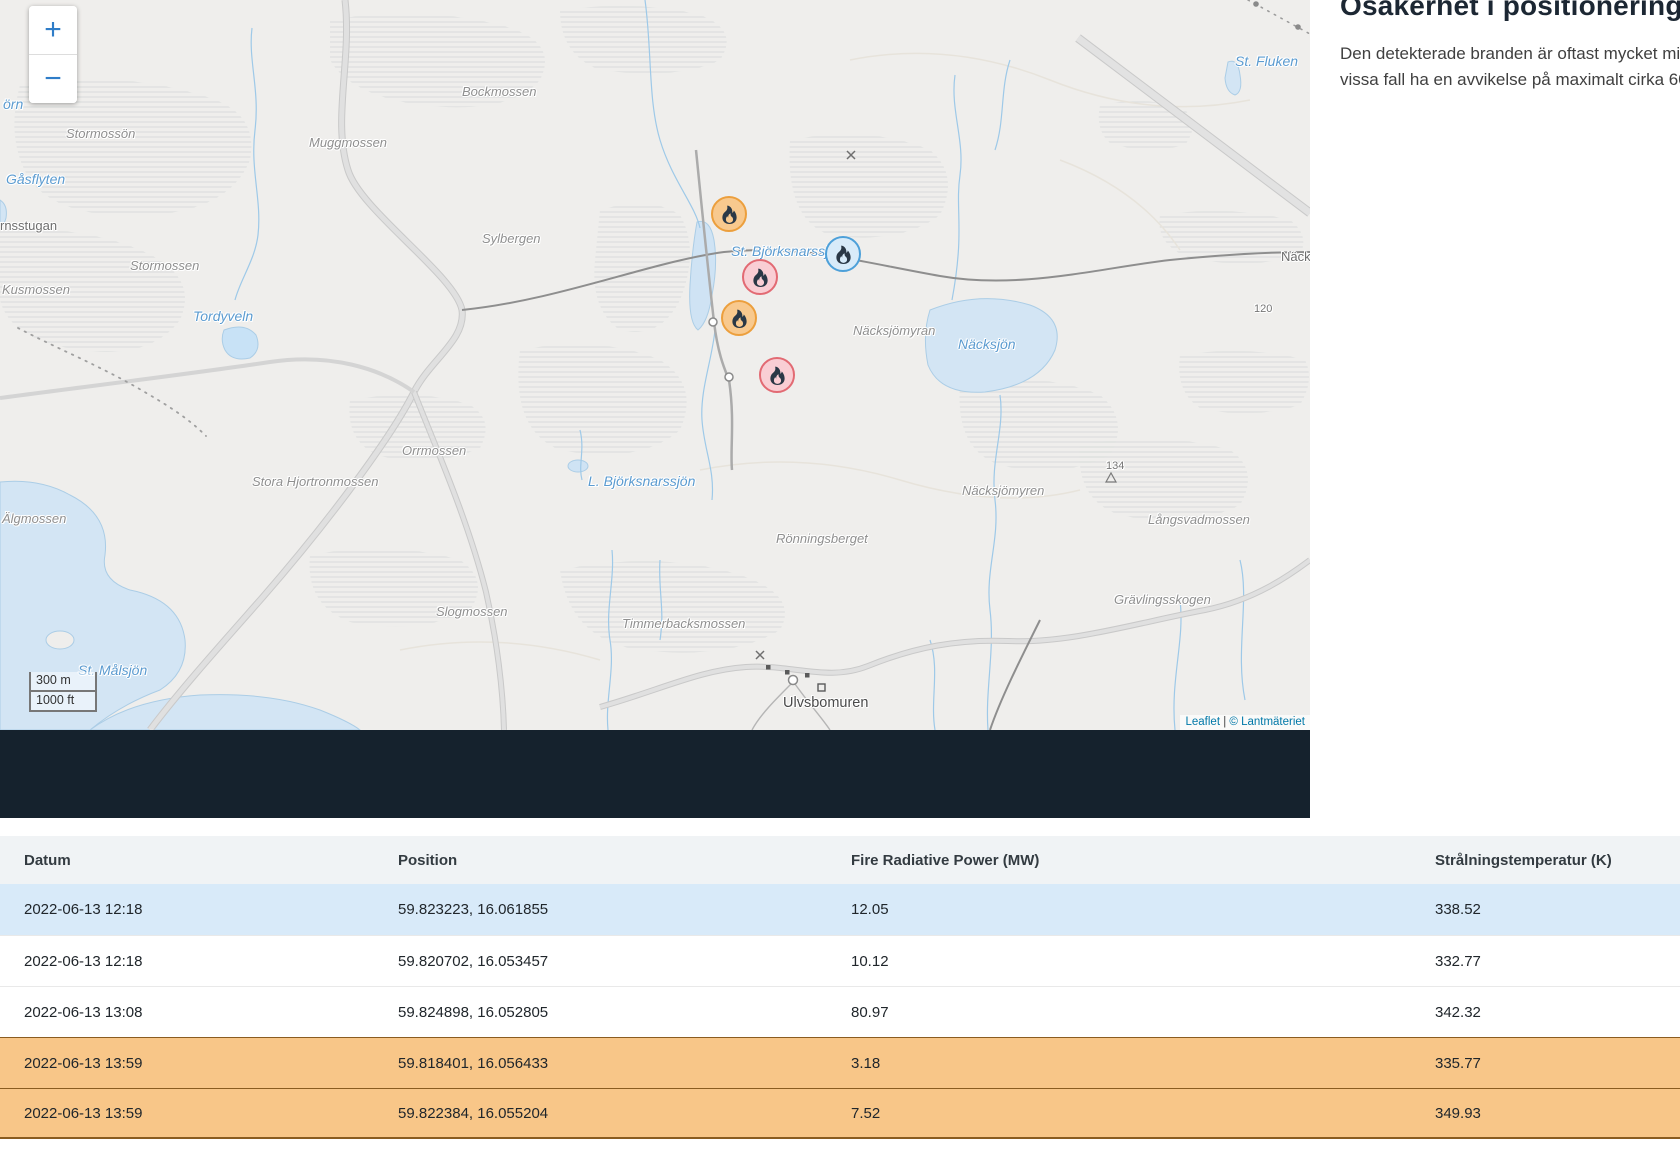  I want to click on map-label-l-björksnarssjön: L. Björksnarssjön, so click(642, 481).